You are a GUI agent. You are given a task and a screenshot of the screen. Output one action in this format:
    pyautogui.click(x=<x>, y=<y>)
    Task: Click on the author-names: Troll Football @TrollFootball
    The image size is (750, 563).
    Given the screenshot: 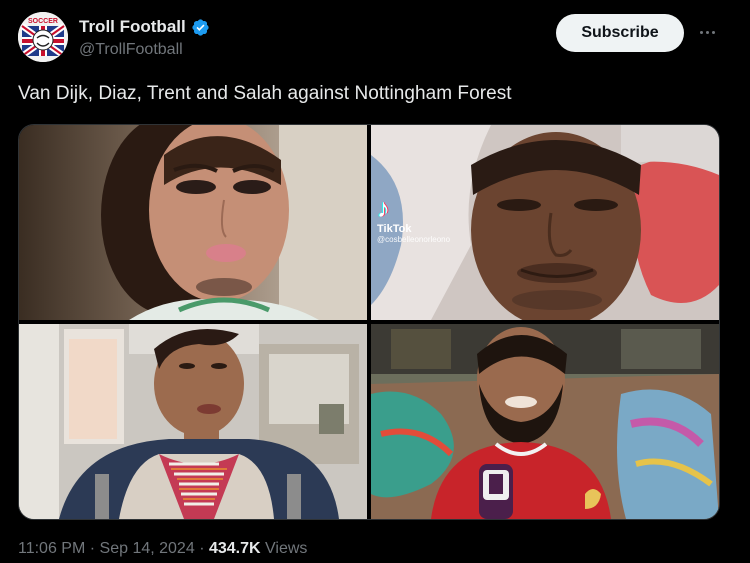 What is the action you would take?
    pyautogui.click(x=144, y=37)
    